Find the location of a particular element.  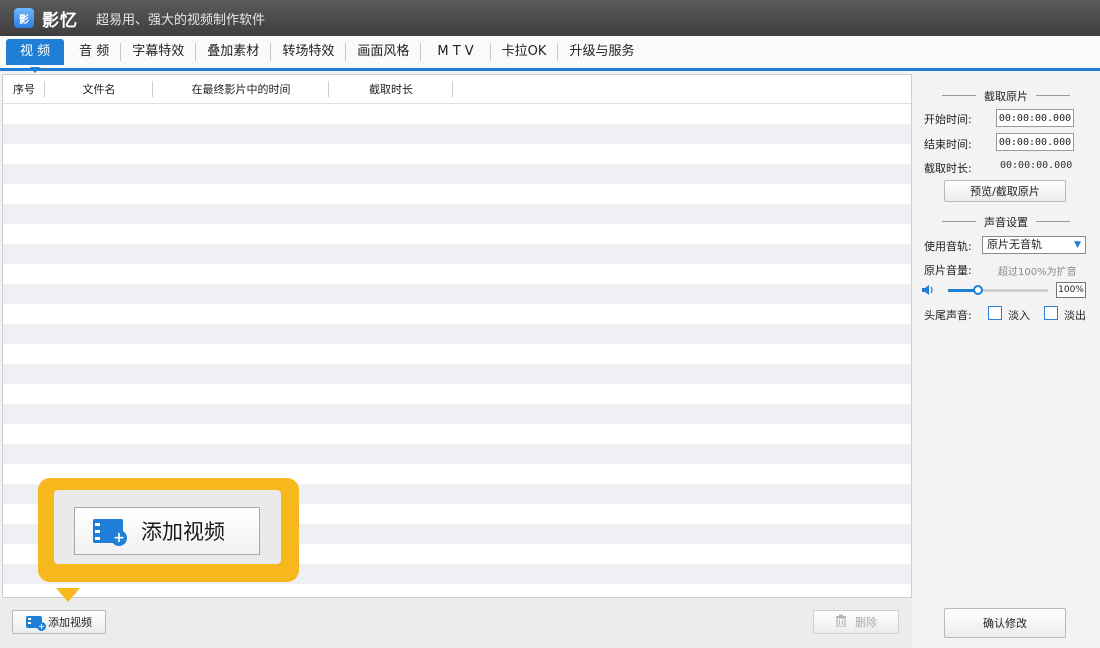

fade-in-checkbox is located at coordinates (995, 313).